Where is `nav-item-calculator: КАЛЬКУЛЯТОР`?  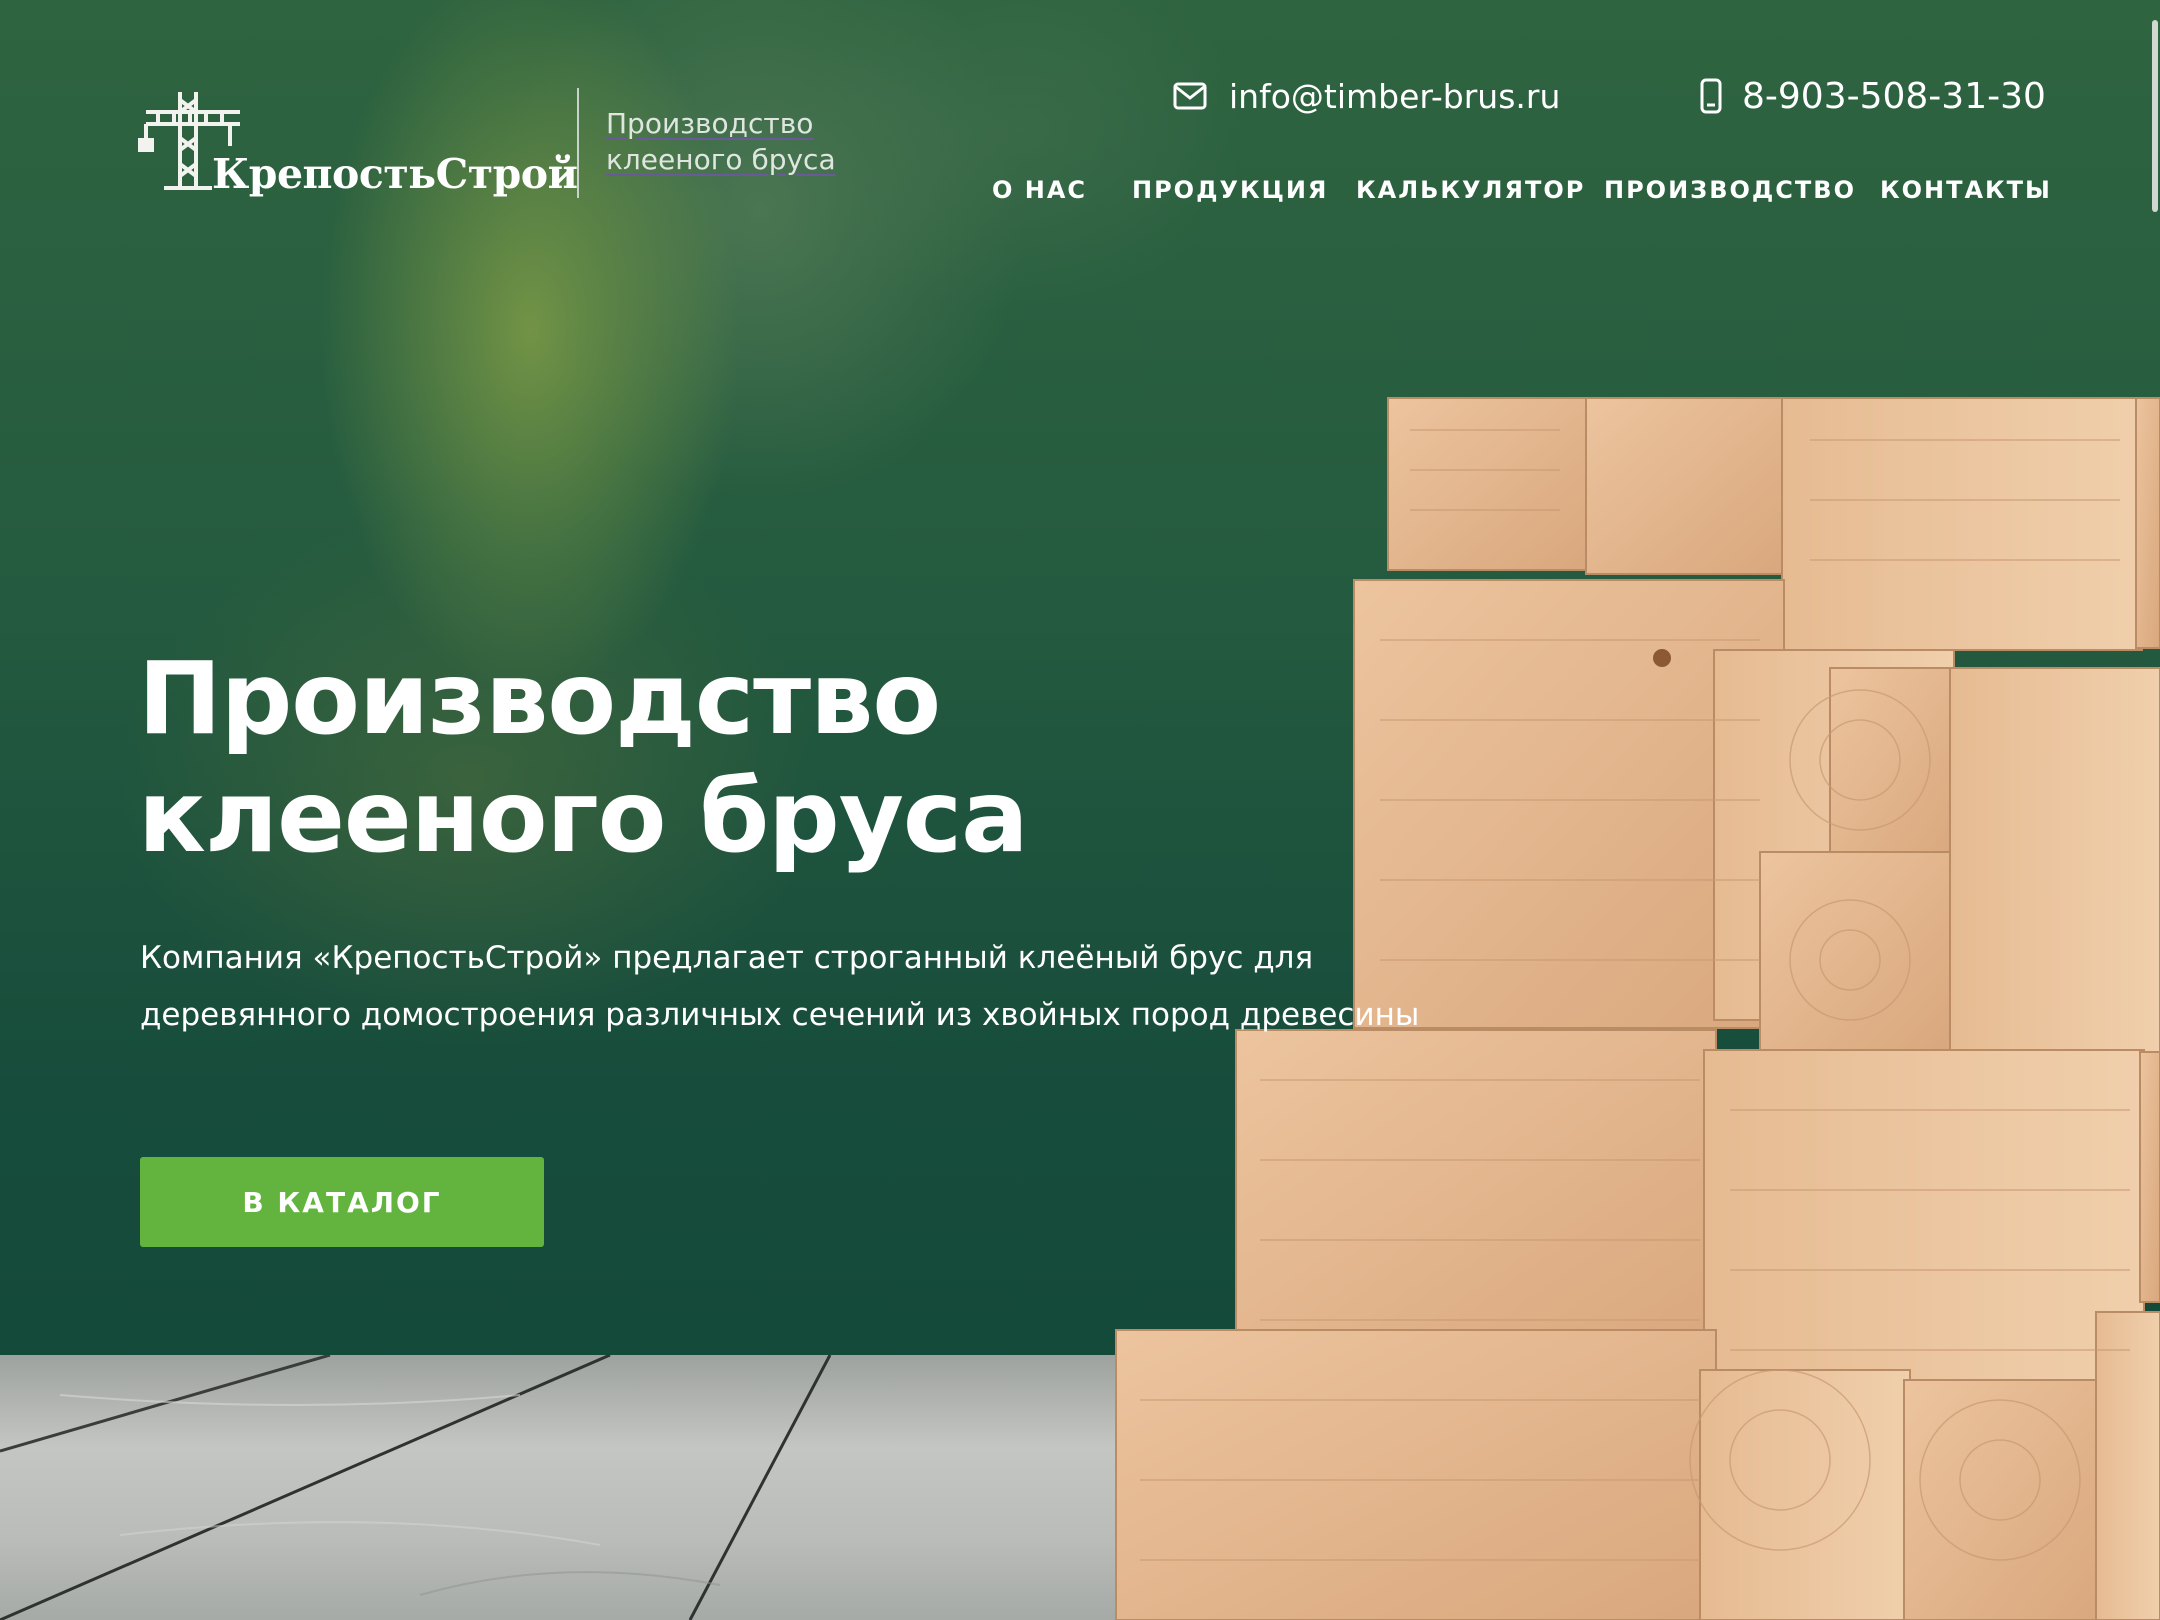
nav-item-calculator: КАЛЬКУЛЯТОР is located at coordinates (1470, 190).